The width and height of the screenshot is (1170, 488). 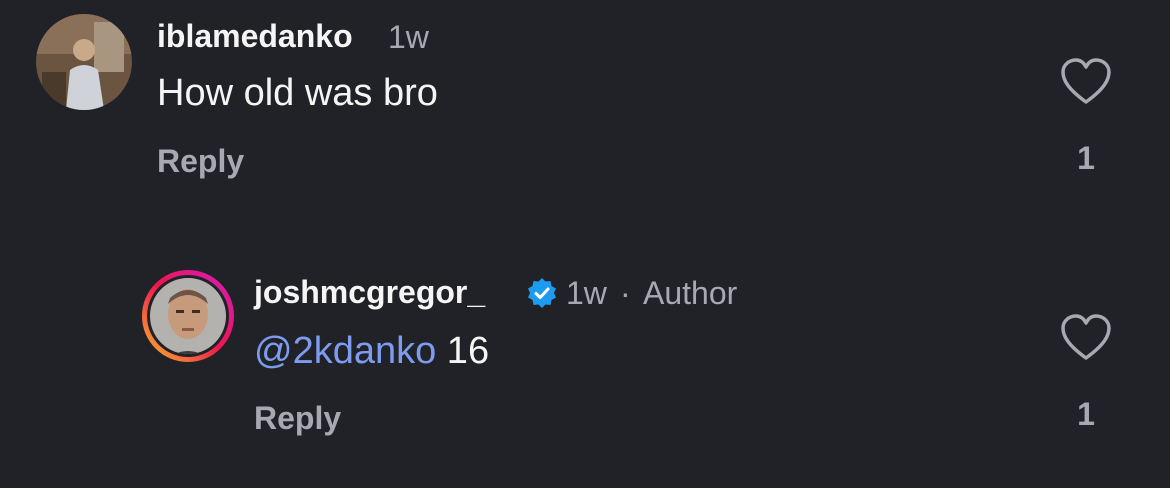 I want to click on author-tag: Author, so click(x=690, y=293).